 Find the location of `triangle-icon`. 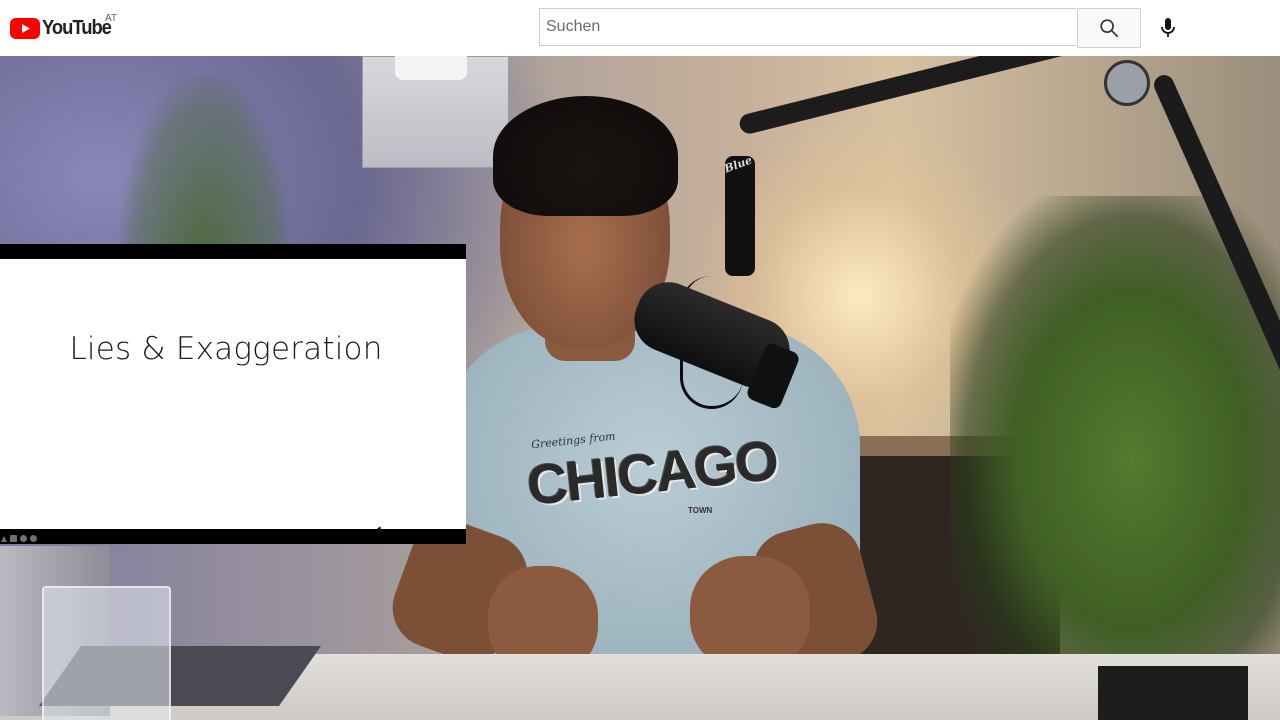

triangle-icon is located at coordinates (4, 538).